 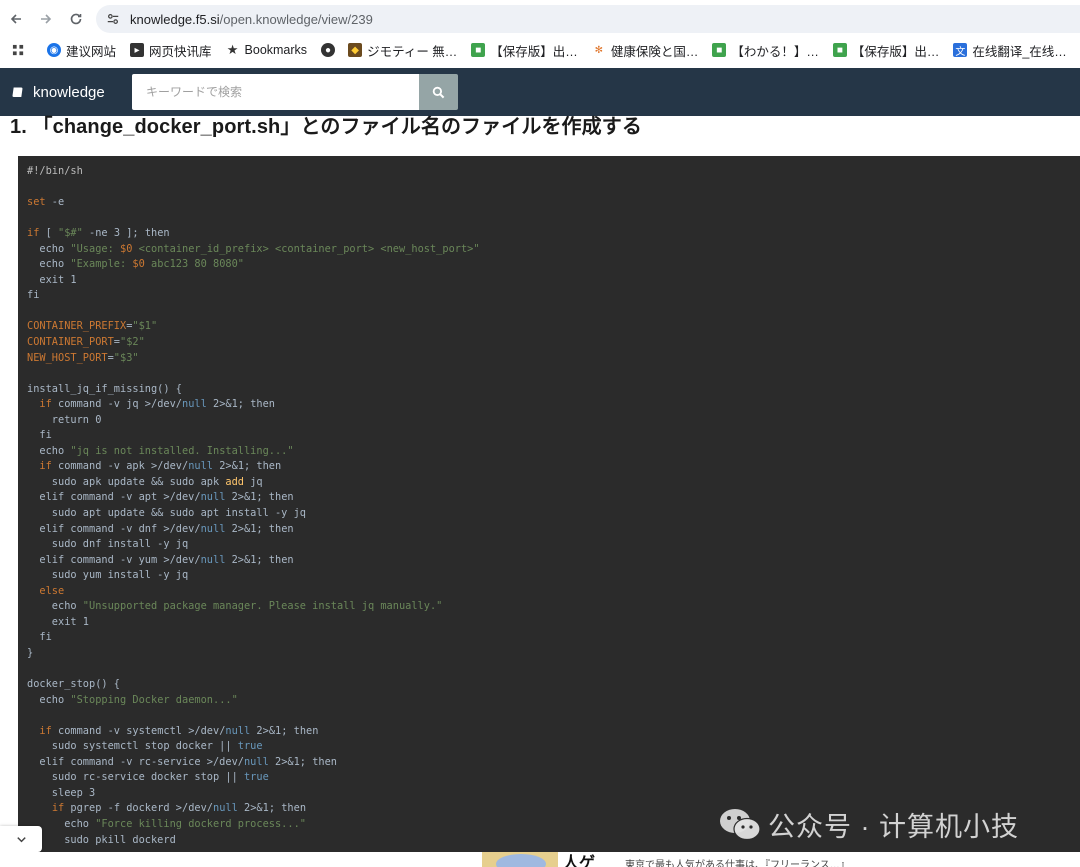 I want to click on code-token: "Example:, so click(x=101, y=264).